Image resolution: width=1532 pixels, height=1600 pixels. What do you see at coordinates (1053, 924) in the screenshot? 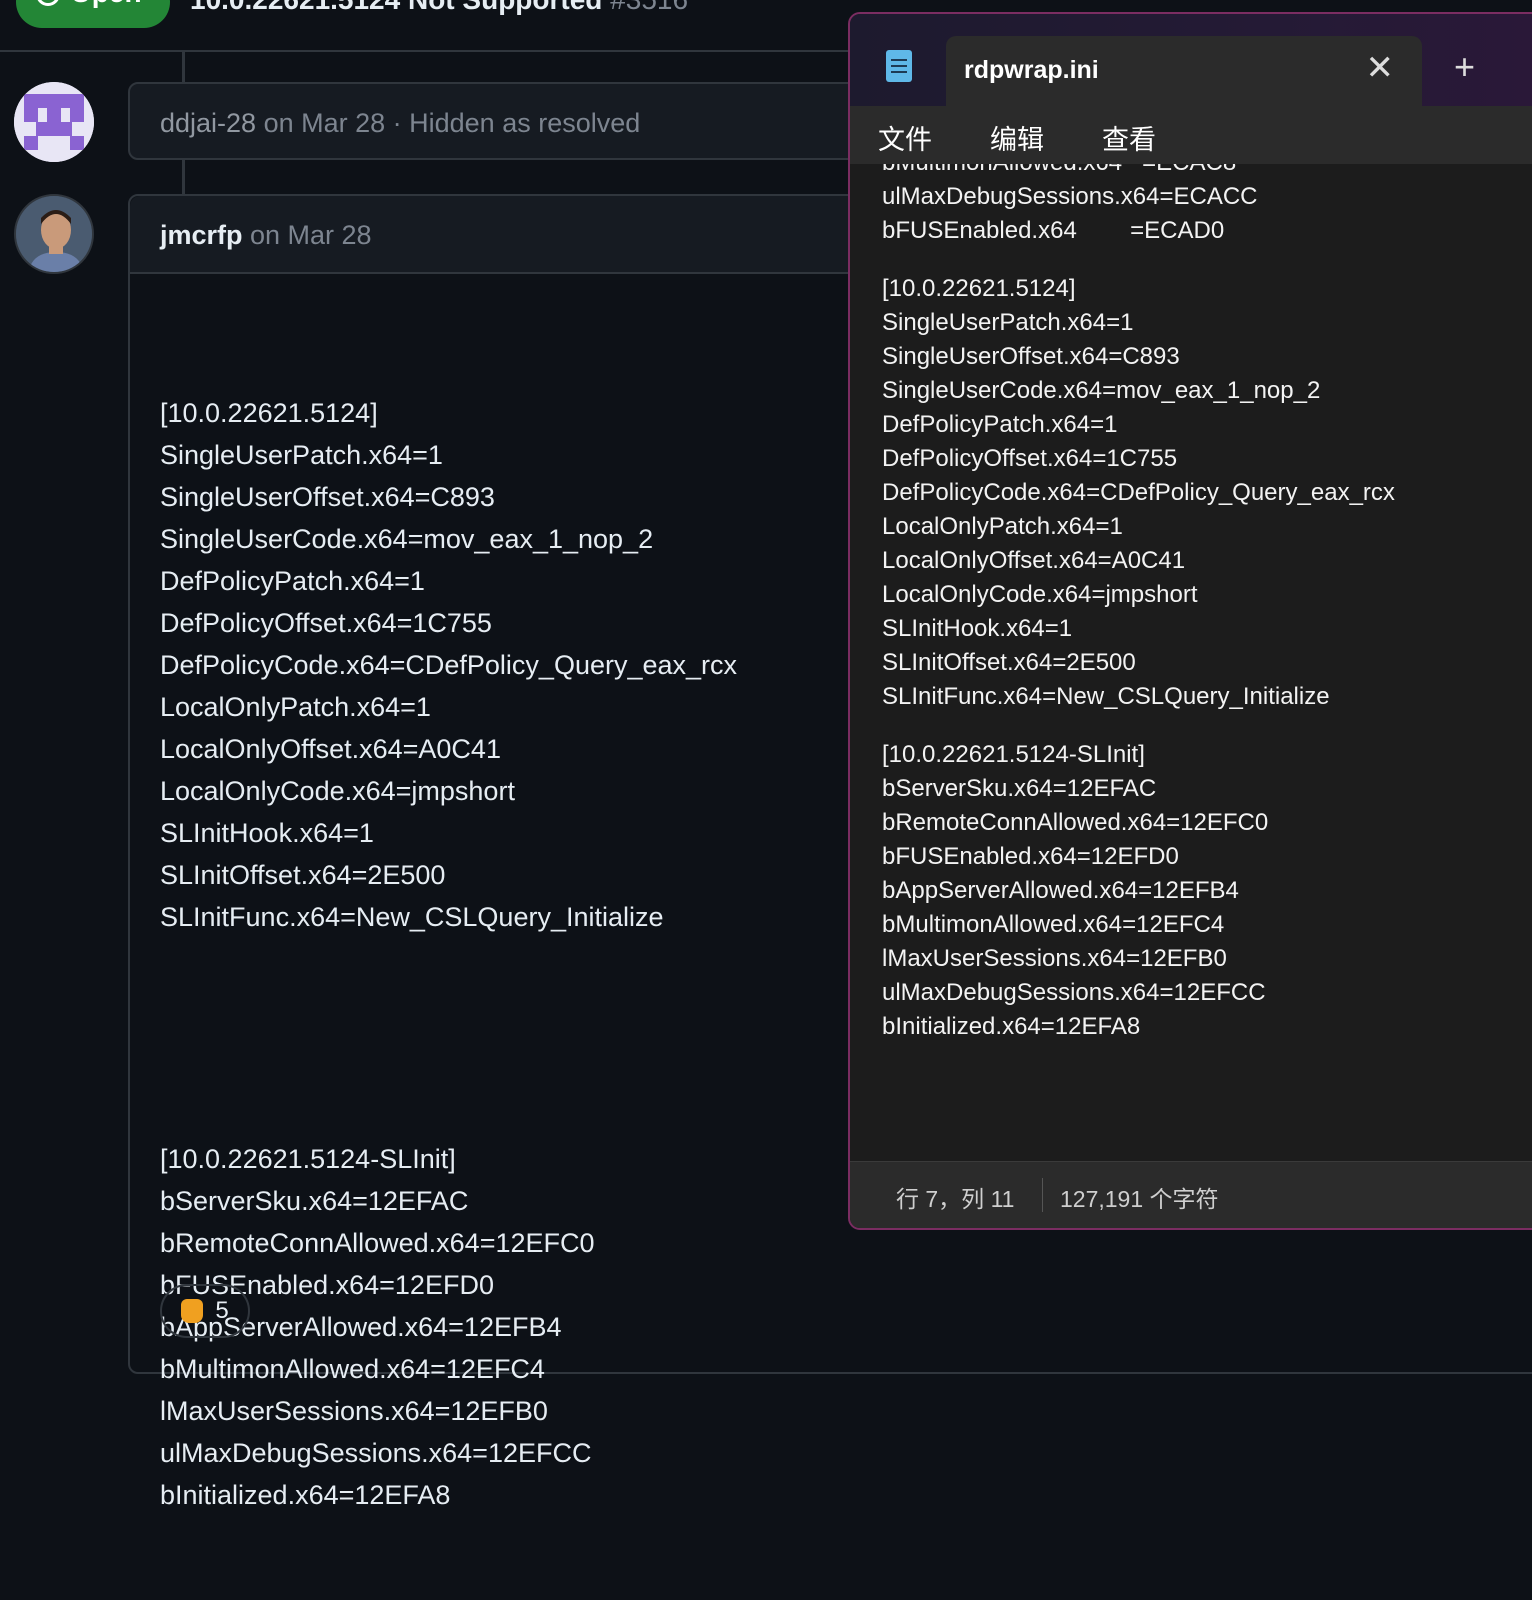
I see `notepad-line: bMultimonAllowed.x64=12EFC4` at bounding box center [1053, 924].